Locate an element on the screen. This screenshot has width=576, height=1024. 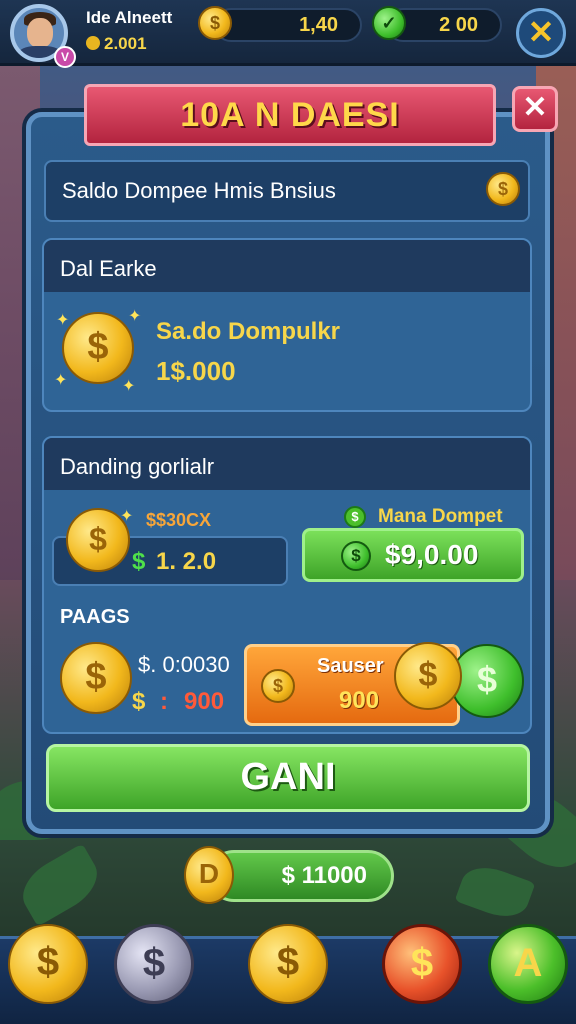
green-coin-icon: $ is located at coordinates (356, 556).